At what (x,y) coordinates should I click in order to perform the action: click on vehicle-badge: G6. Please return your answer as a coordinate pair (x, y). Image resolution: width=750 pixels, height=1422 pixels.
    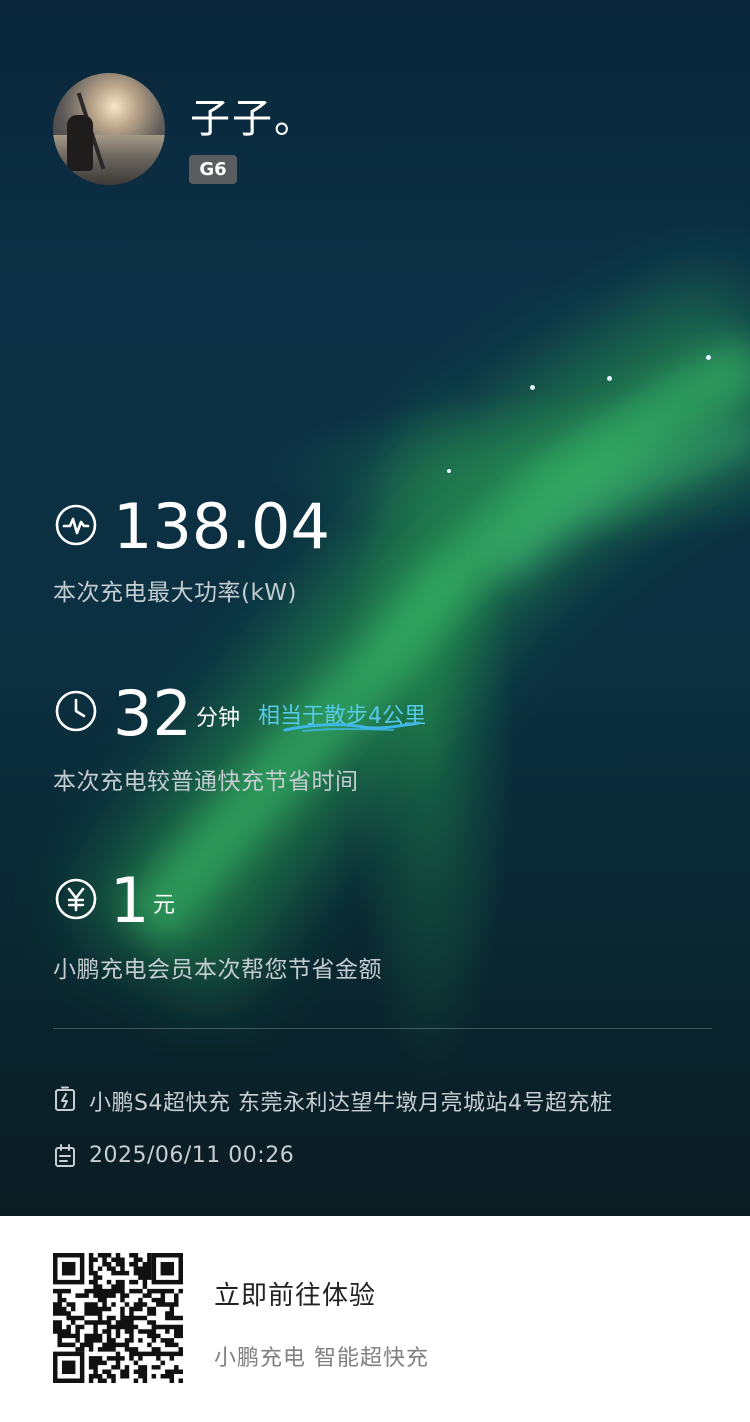
    Looking at the image, I should click on (213, 169).